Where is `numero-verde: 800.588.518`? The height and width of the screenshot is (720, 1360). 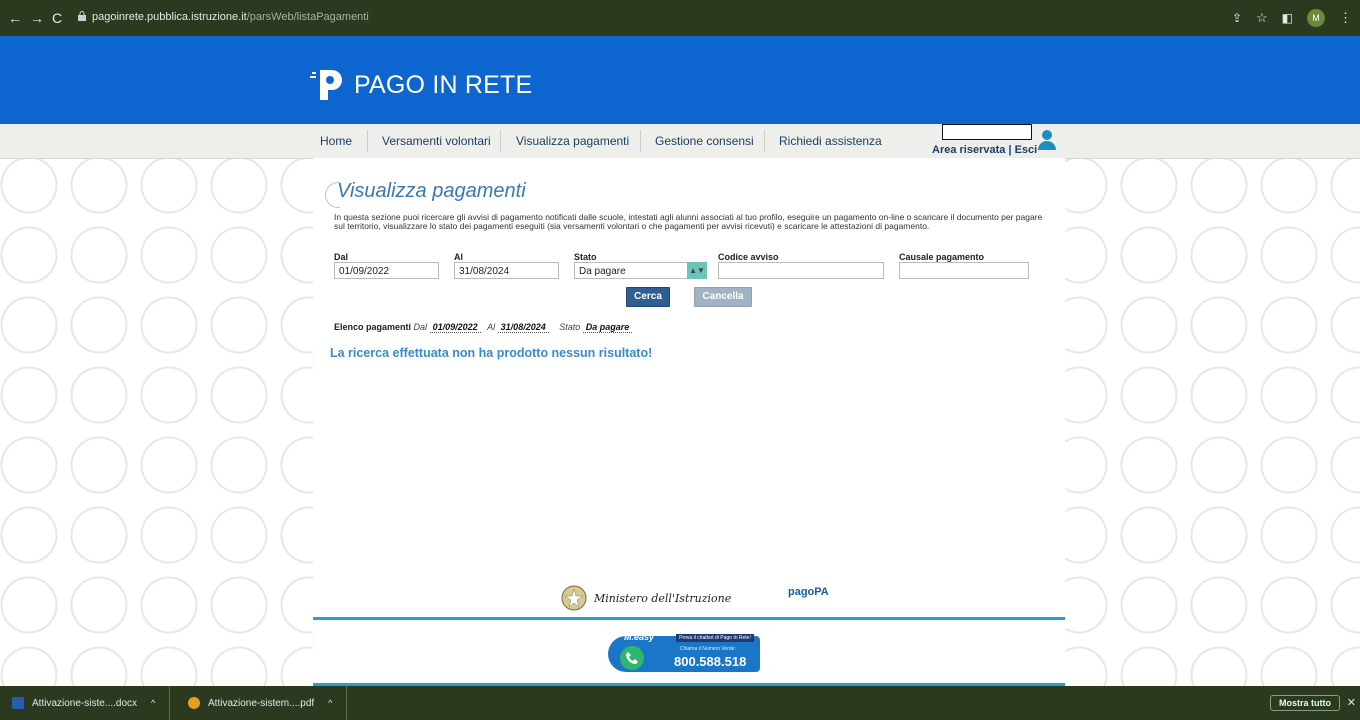
numero-verde: 800.588.518 is located at coordinates (710, 661).